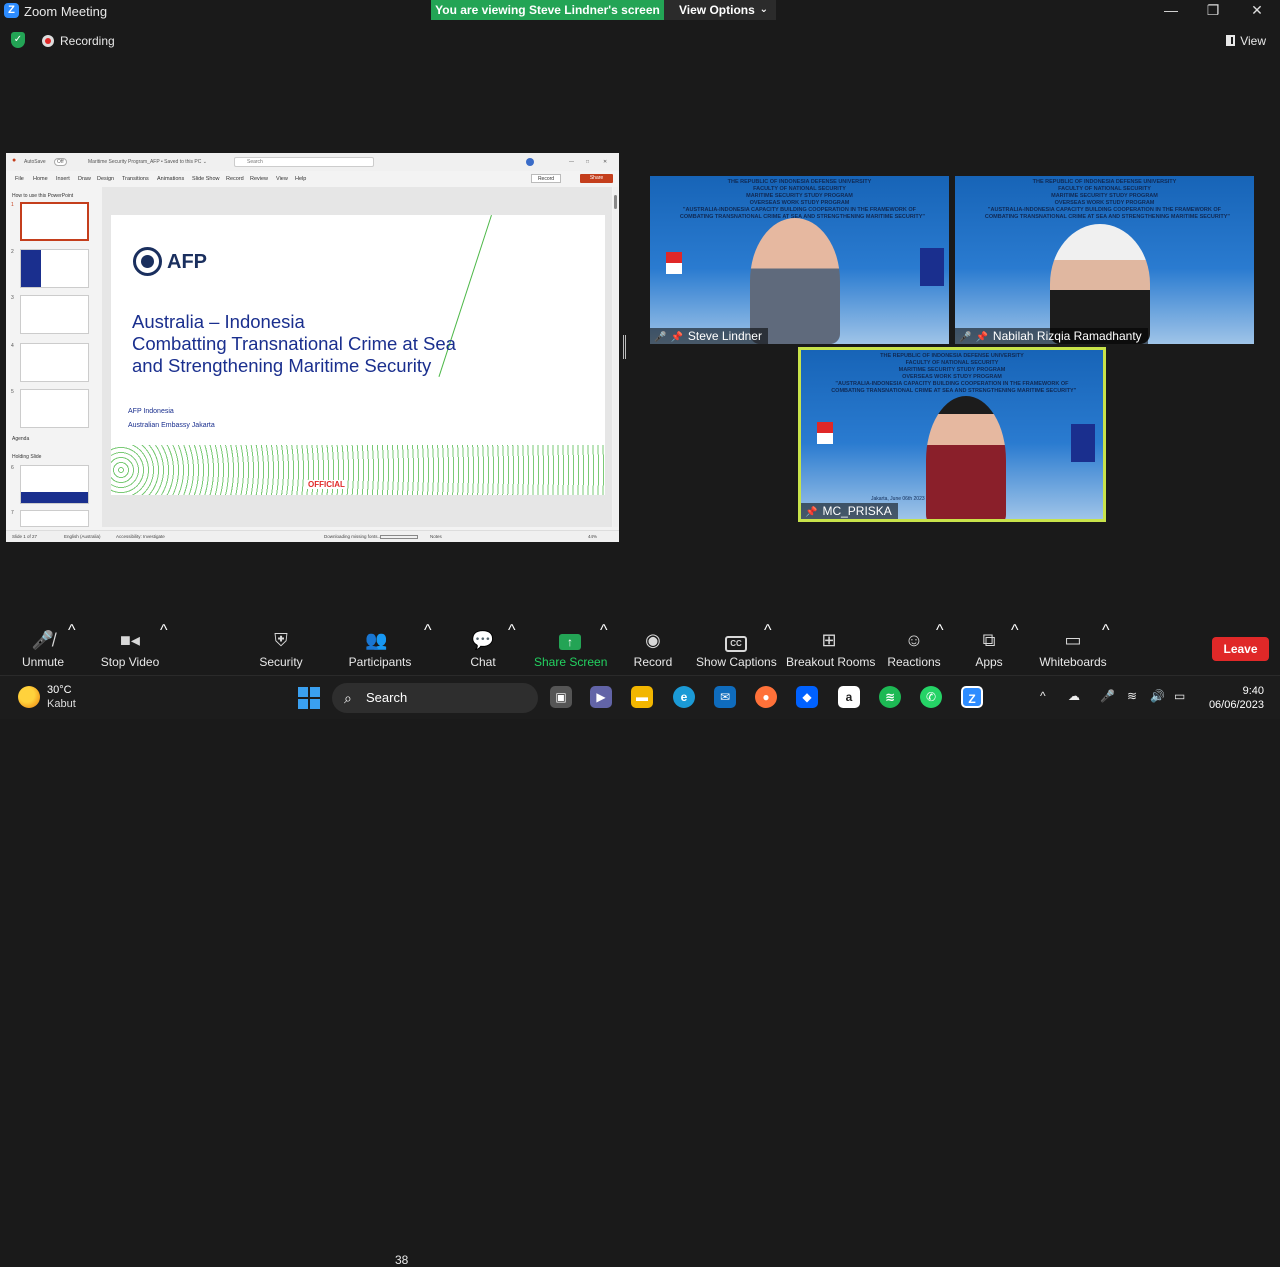 The height and width of the screenshot is (1267, 1280). Describe the element at coordinates (725, 697) in the screenshot. I see `mail-icon: ✉` at that location.